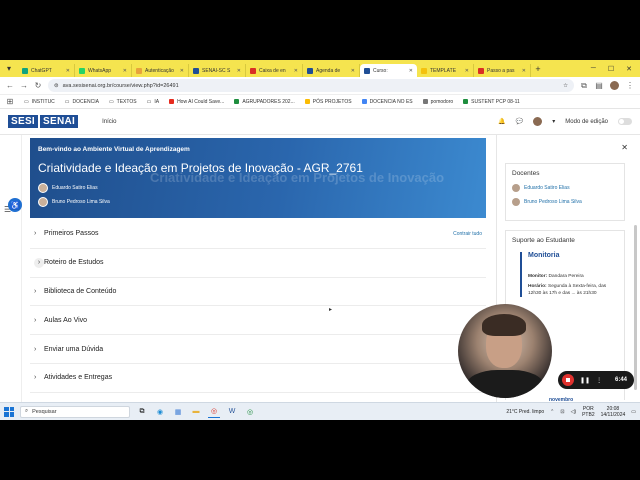  I want to click on more-icon: ⋮, so click(599, 380).